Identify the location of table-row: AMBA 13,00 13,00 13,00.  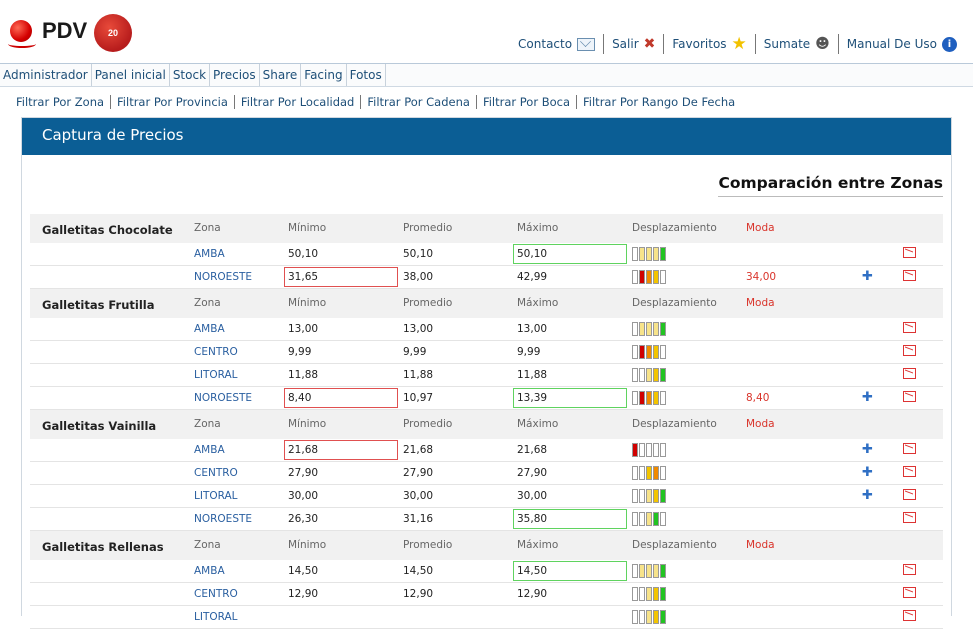
(486, 329).